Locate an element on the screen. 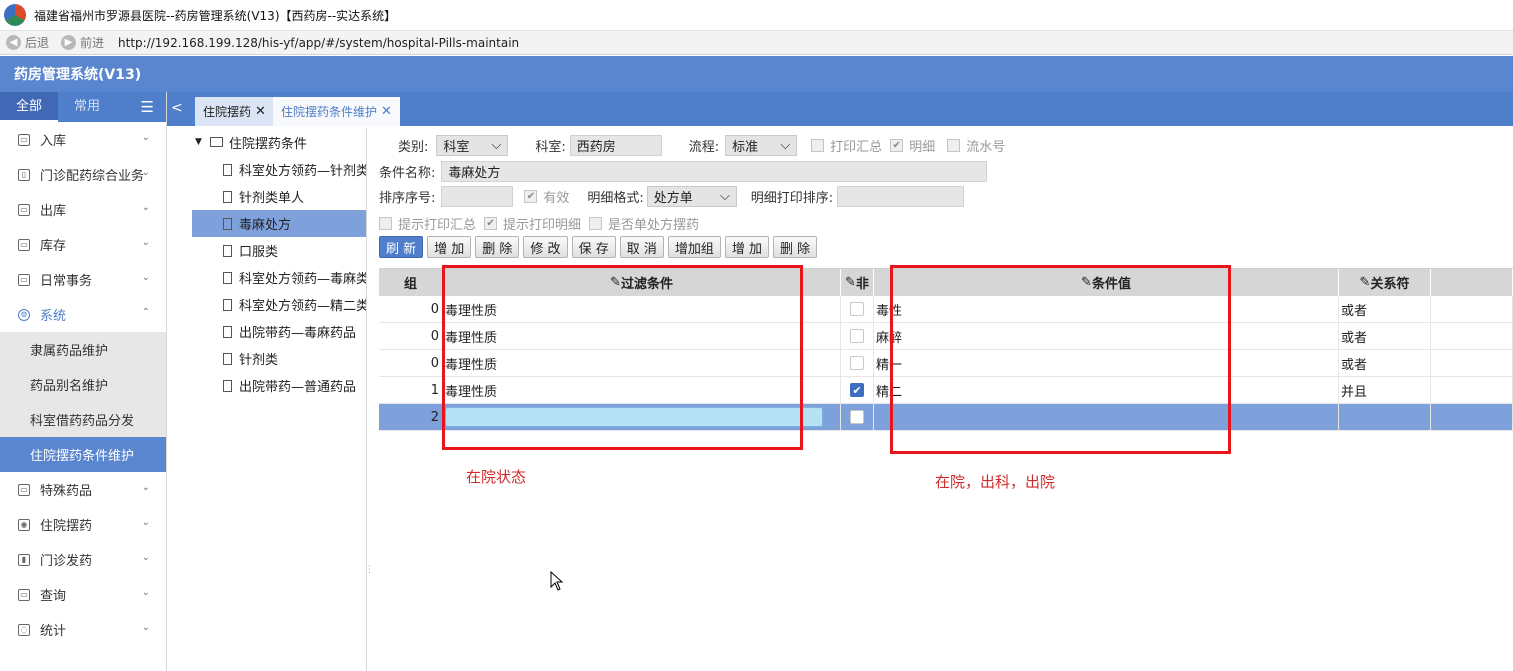  sidebar-item-inpatient-dispense: ◉ 住院摆药 ⌄ is located at coordinates (83, 524).